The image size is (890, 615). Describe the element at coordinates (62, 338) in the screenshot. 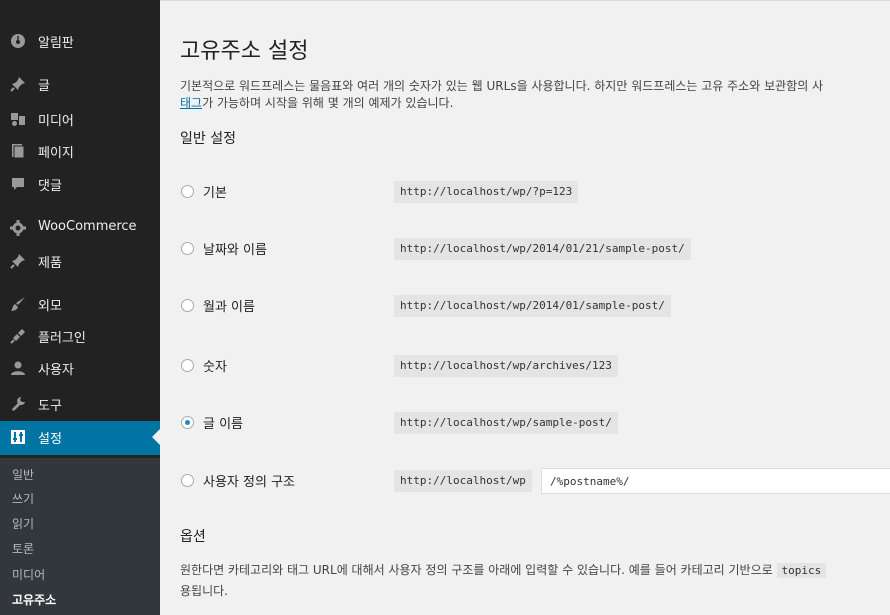

I see `sidebar-item-label: 플러그인` at that location.